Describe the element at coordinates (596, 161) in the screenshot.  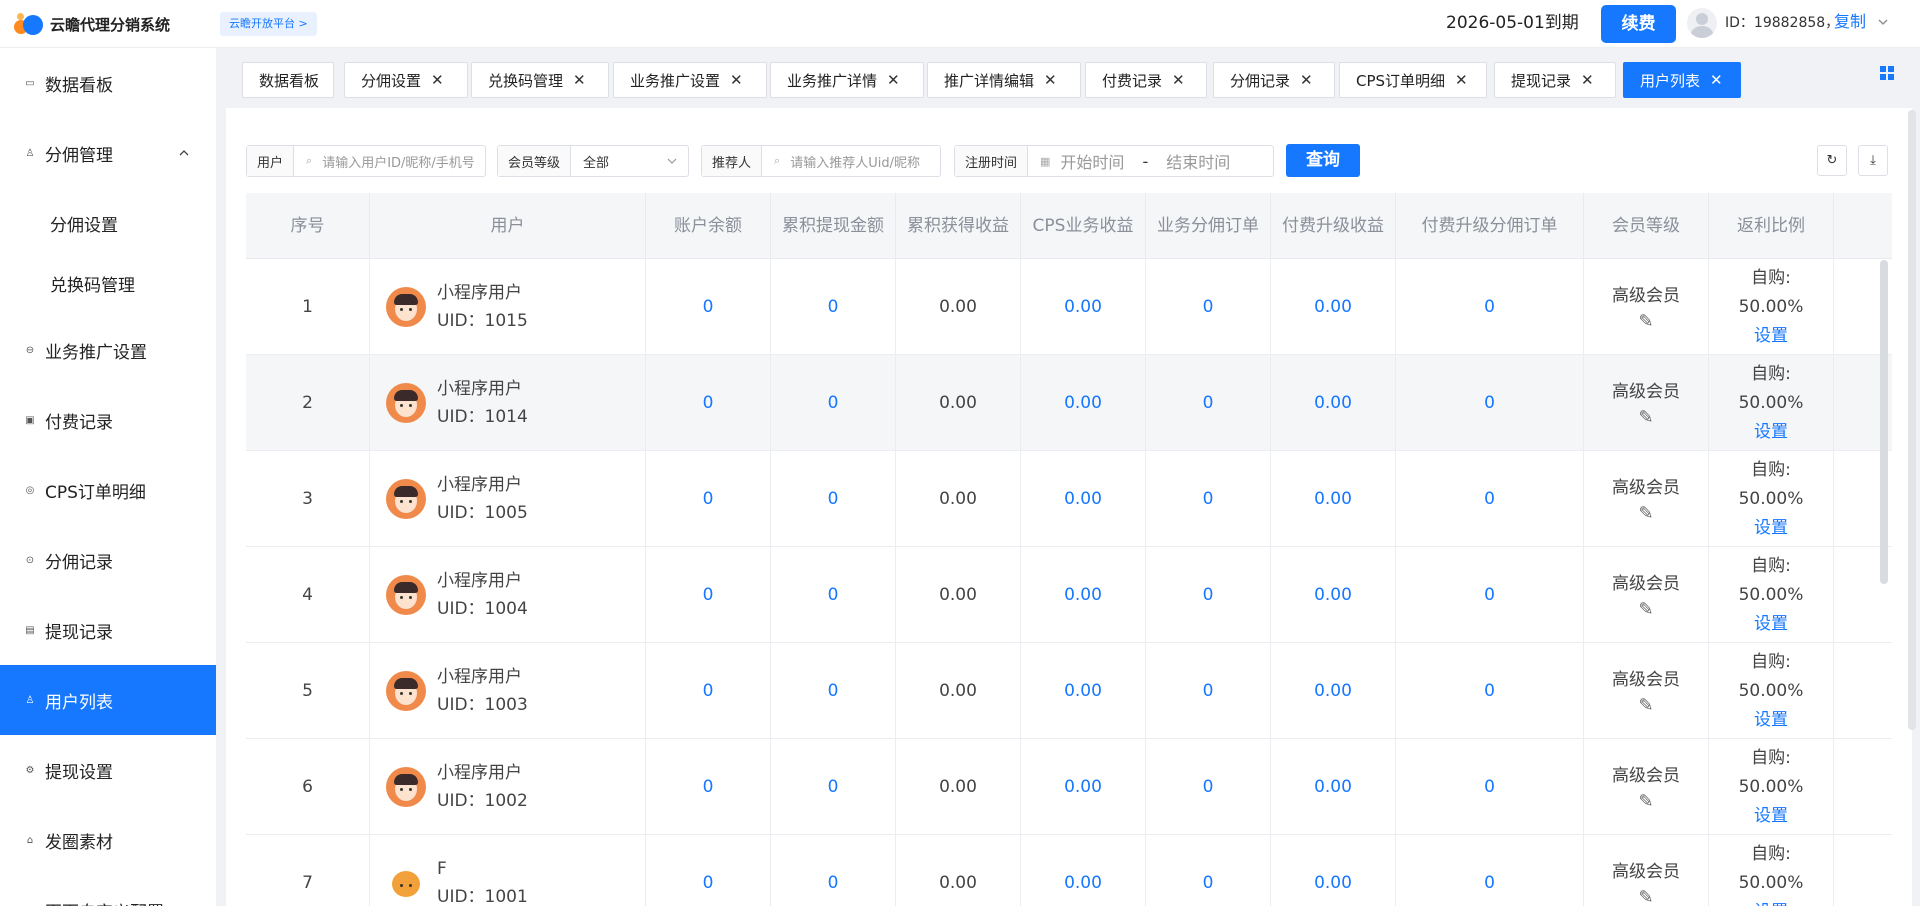
I see `level-select: 全部` at that location.